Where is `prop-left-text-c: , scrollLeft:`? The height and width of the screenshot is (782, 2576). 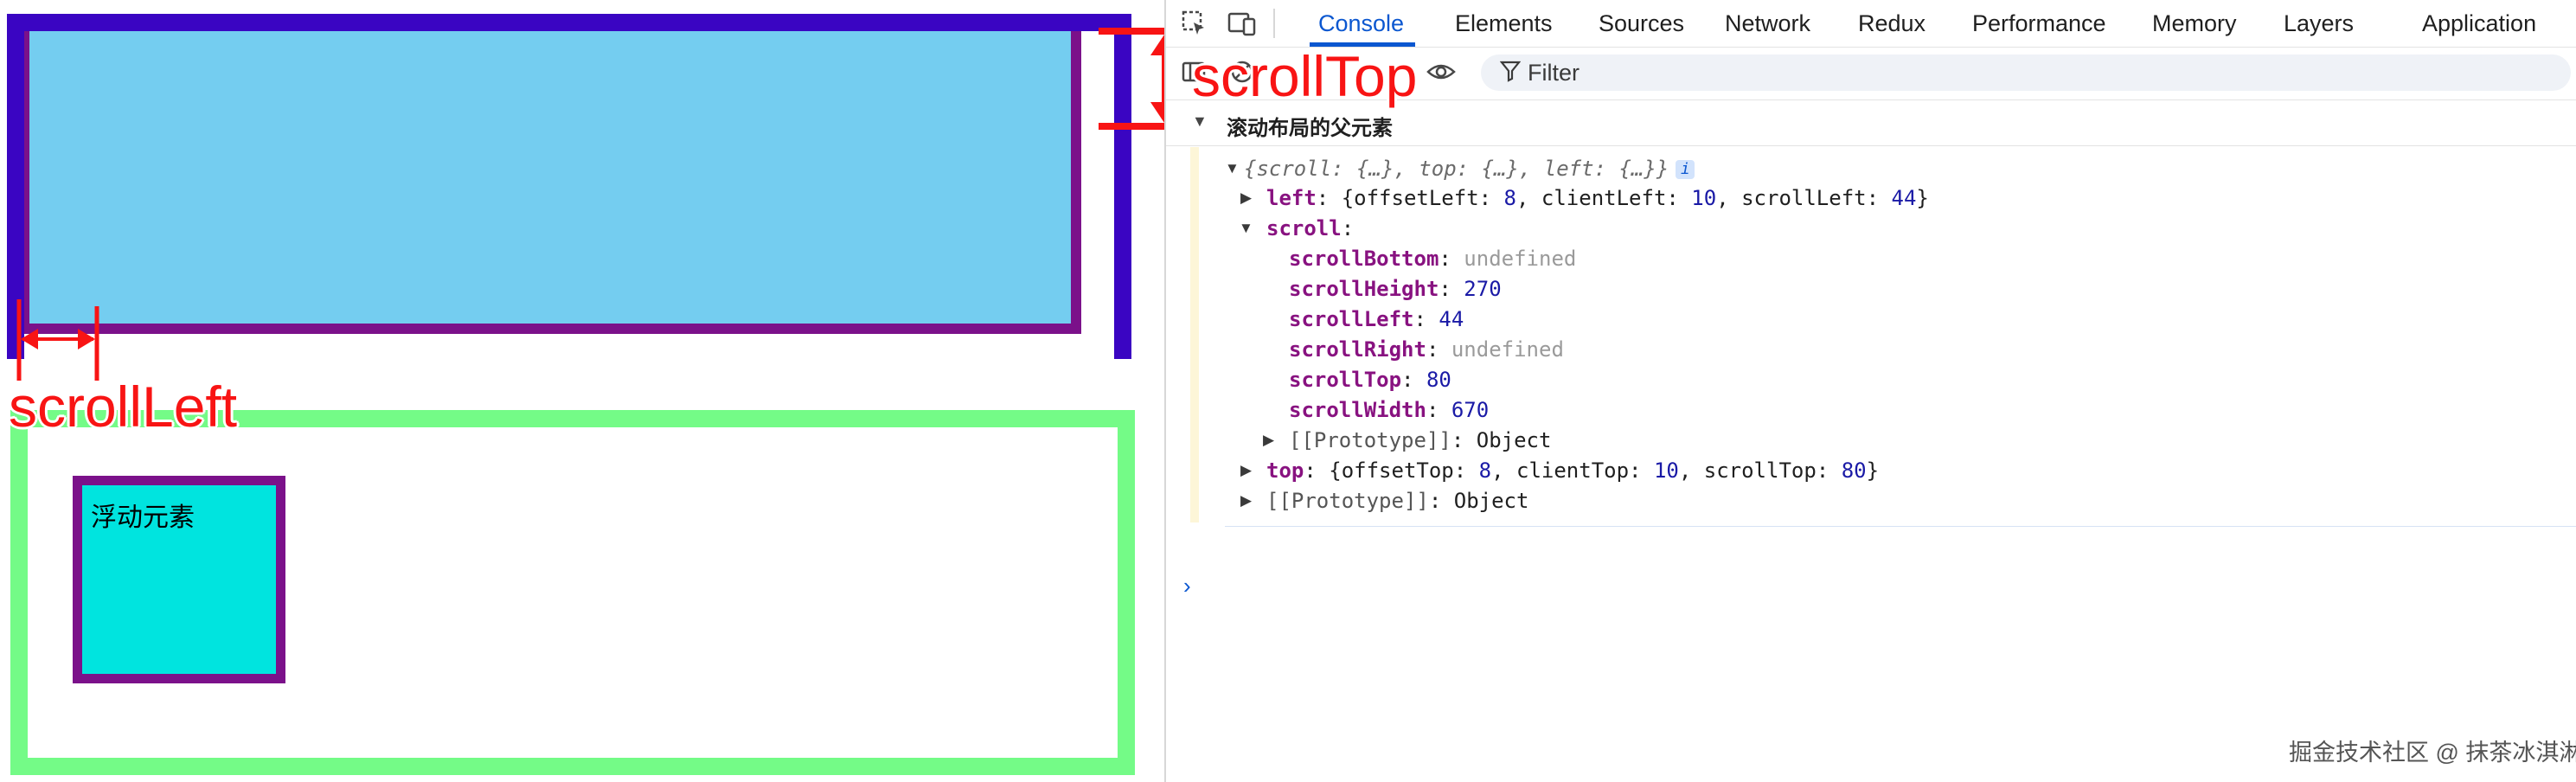 prop-left-text-c: , scrollLeft: is located at coordinates (1804, 198).